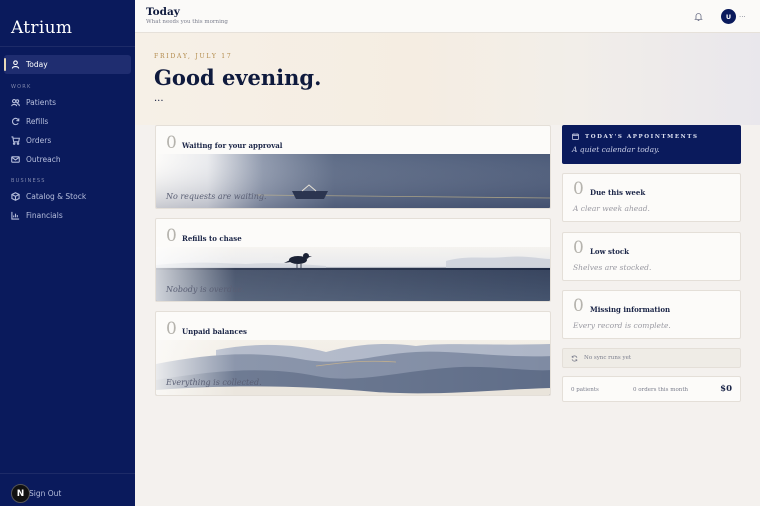 The image size is (760, 506). I want to click on card-title: Missing information, so click(630, 309).